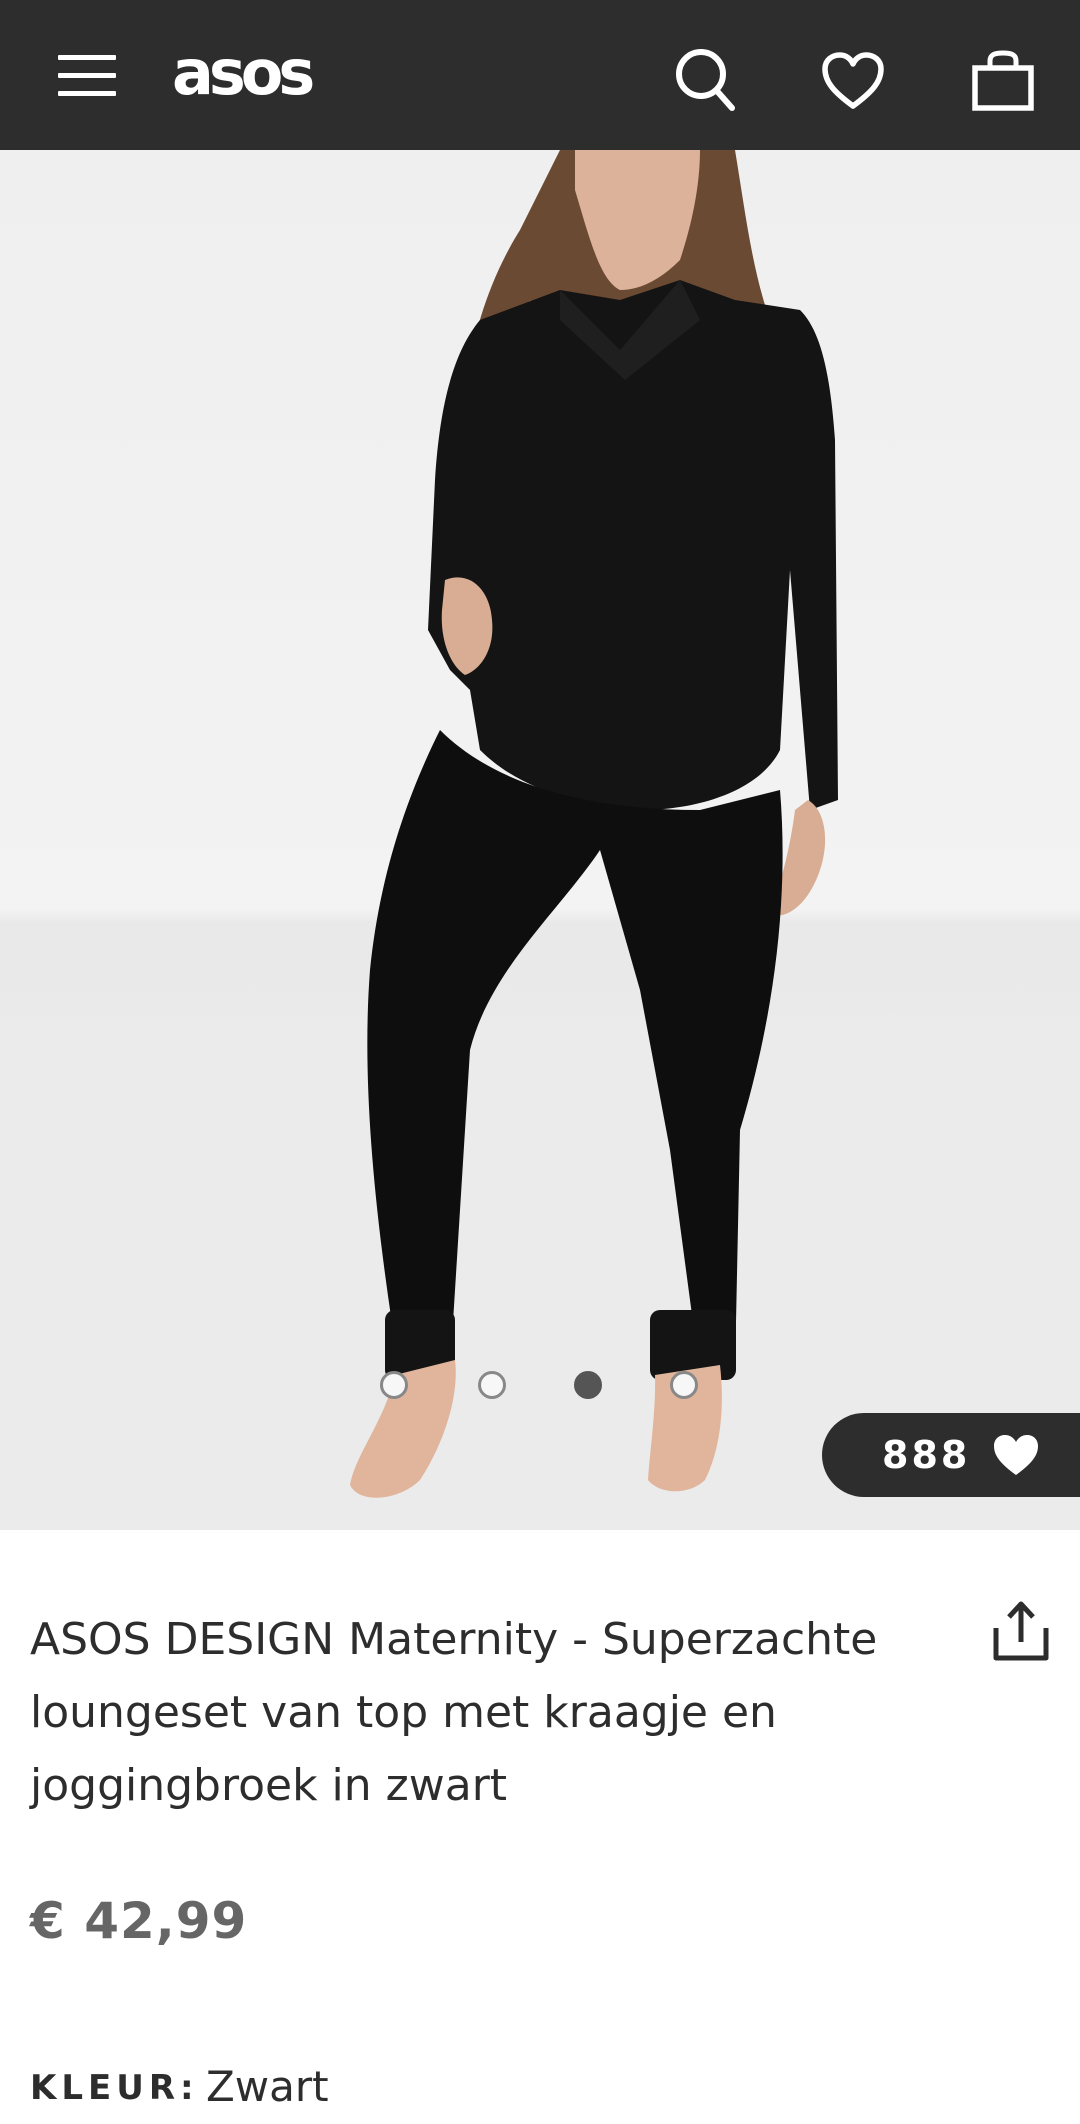 The width and height of the screenshot is (1080, 2124). I want to click on color-value: Zwart, so click(267, 2086).